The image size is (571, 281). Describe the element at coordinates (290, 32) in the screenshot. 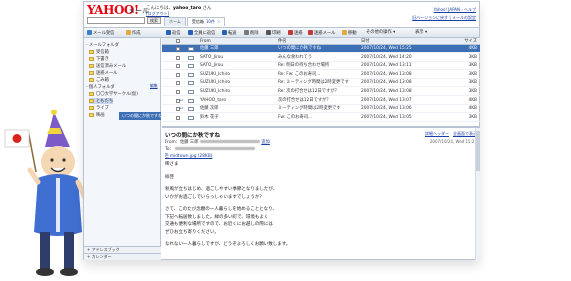

I see `spam-icon` at that location.